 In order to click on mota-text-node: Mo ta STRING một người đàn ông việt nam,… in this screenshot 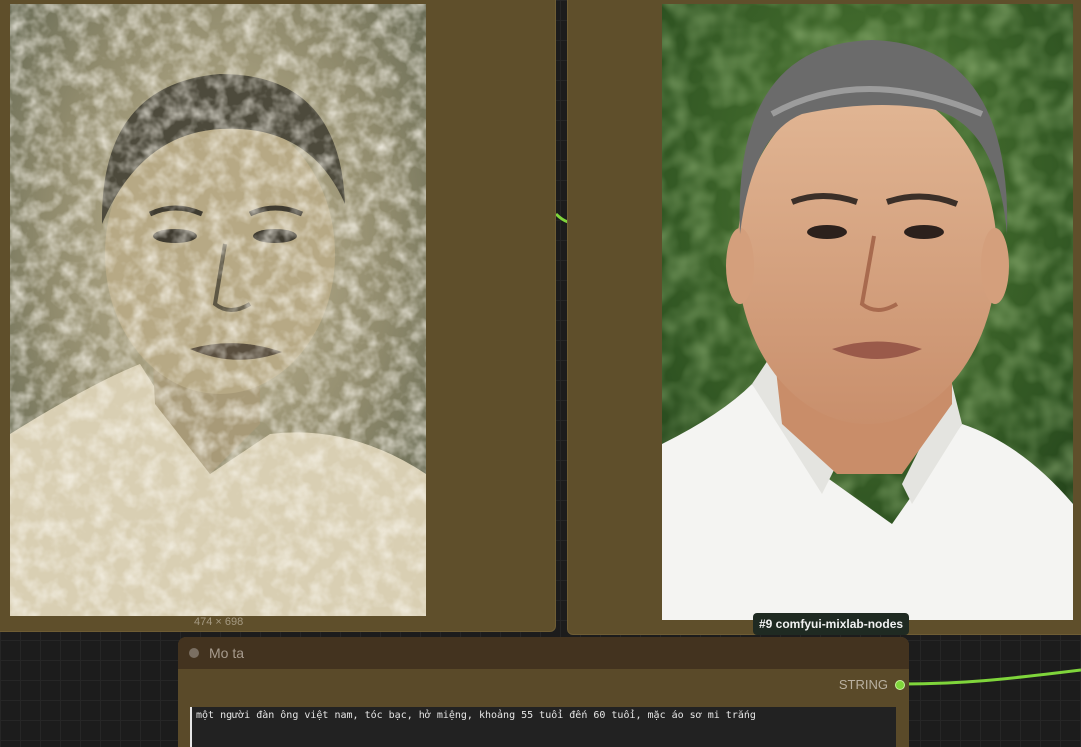, I will do `click(543, 692)`.